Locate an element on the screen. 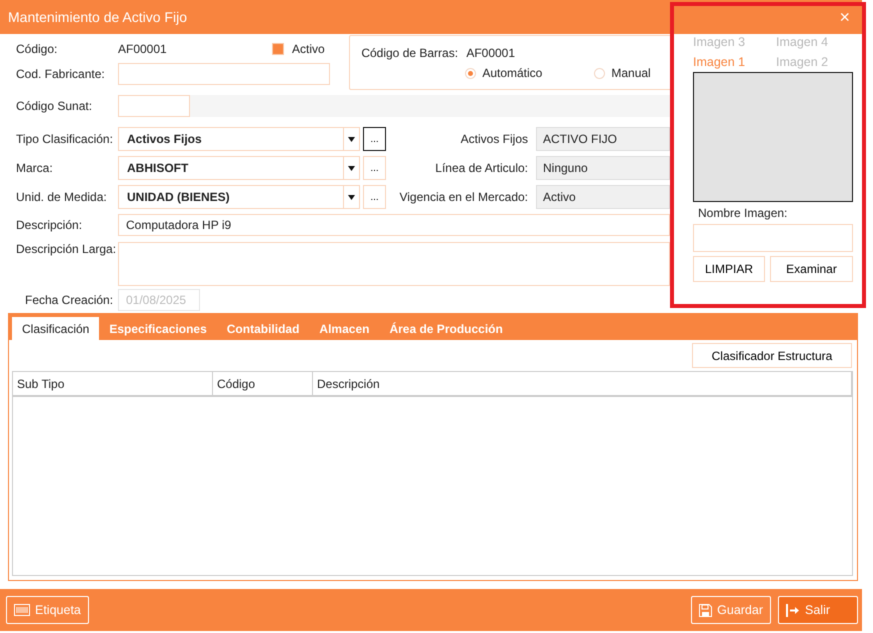 This screenshot has height=633, width=873. dropdown: ACTIVO FIJO is located at coordinates (603, 139).